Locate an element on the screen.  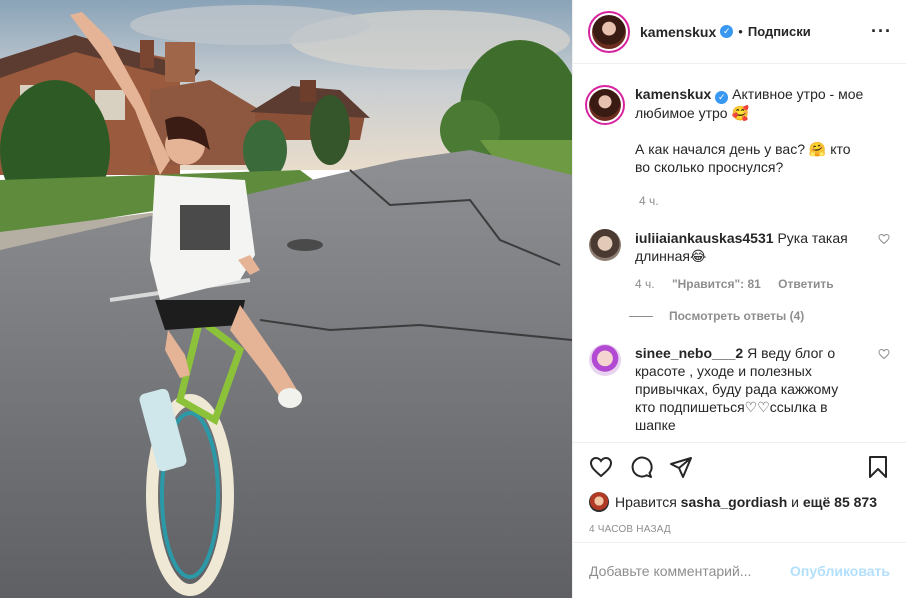
more-options-icon: ··· is located at coordinates (881, 31).